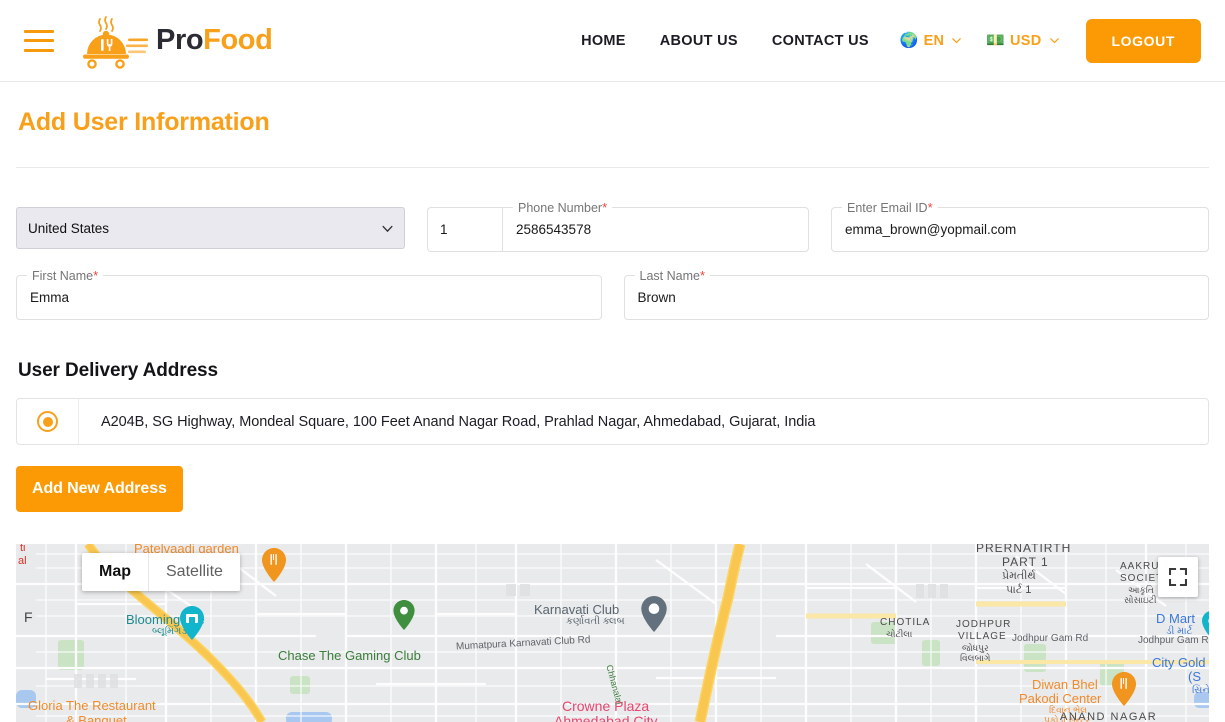 The height and width of the screenshot is (722, 1225). I want to click on money-icon: 💵, so click(995, 40).